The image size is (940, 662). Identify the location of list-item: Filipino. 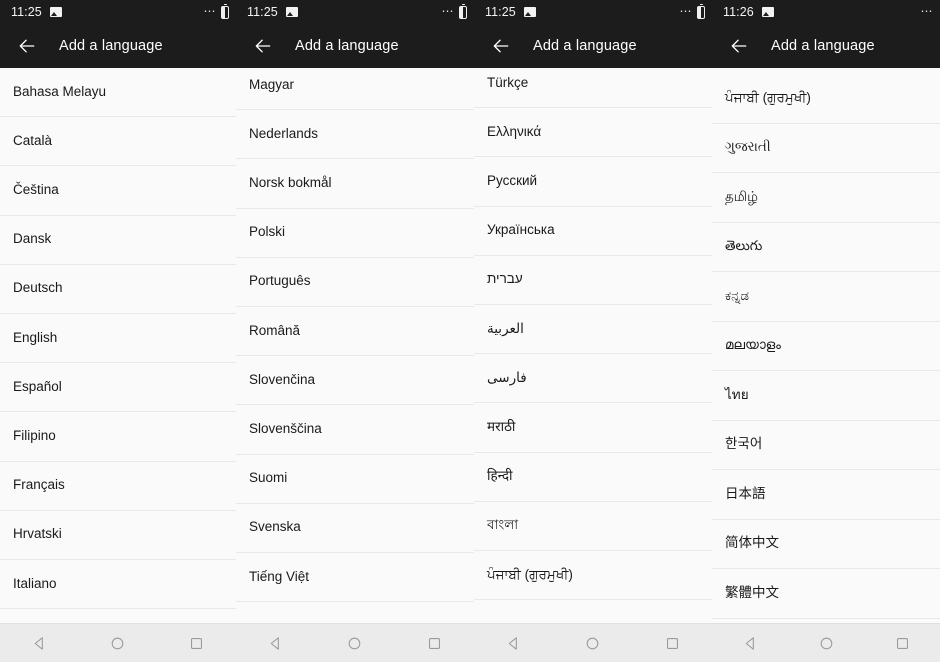
(118, 437).